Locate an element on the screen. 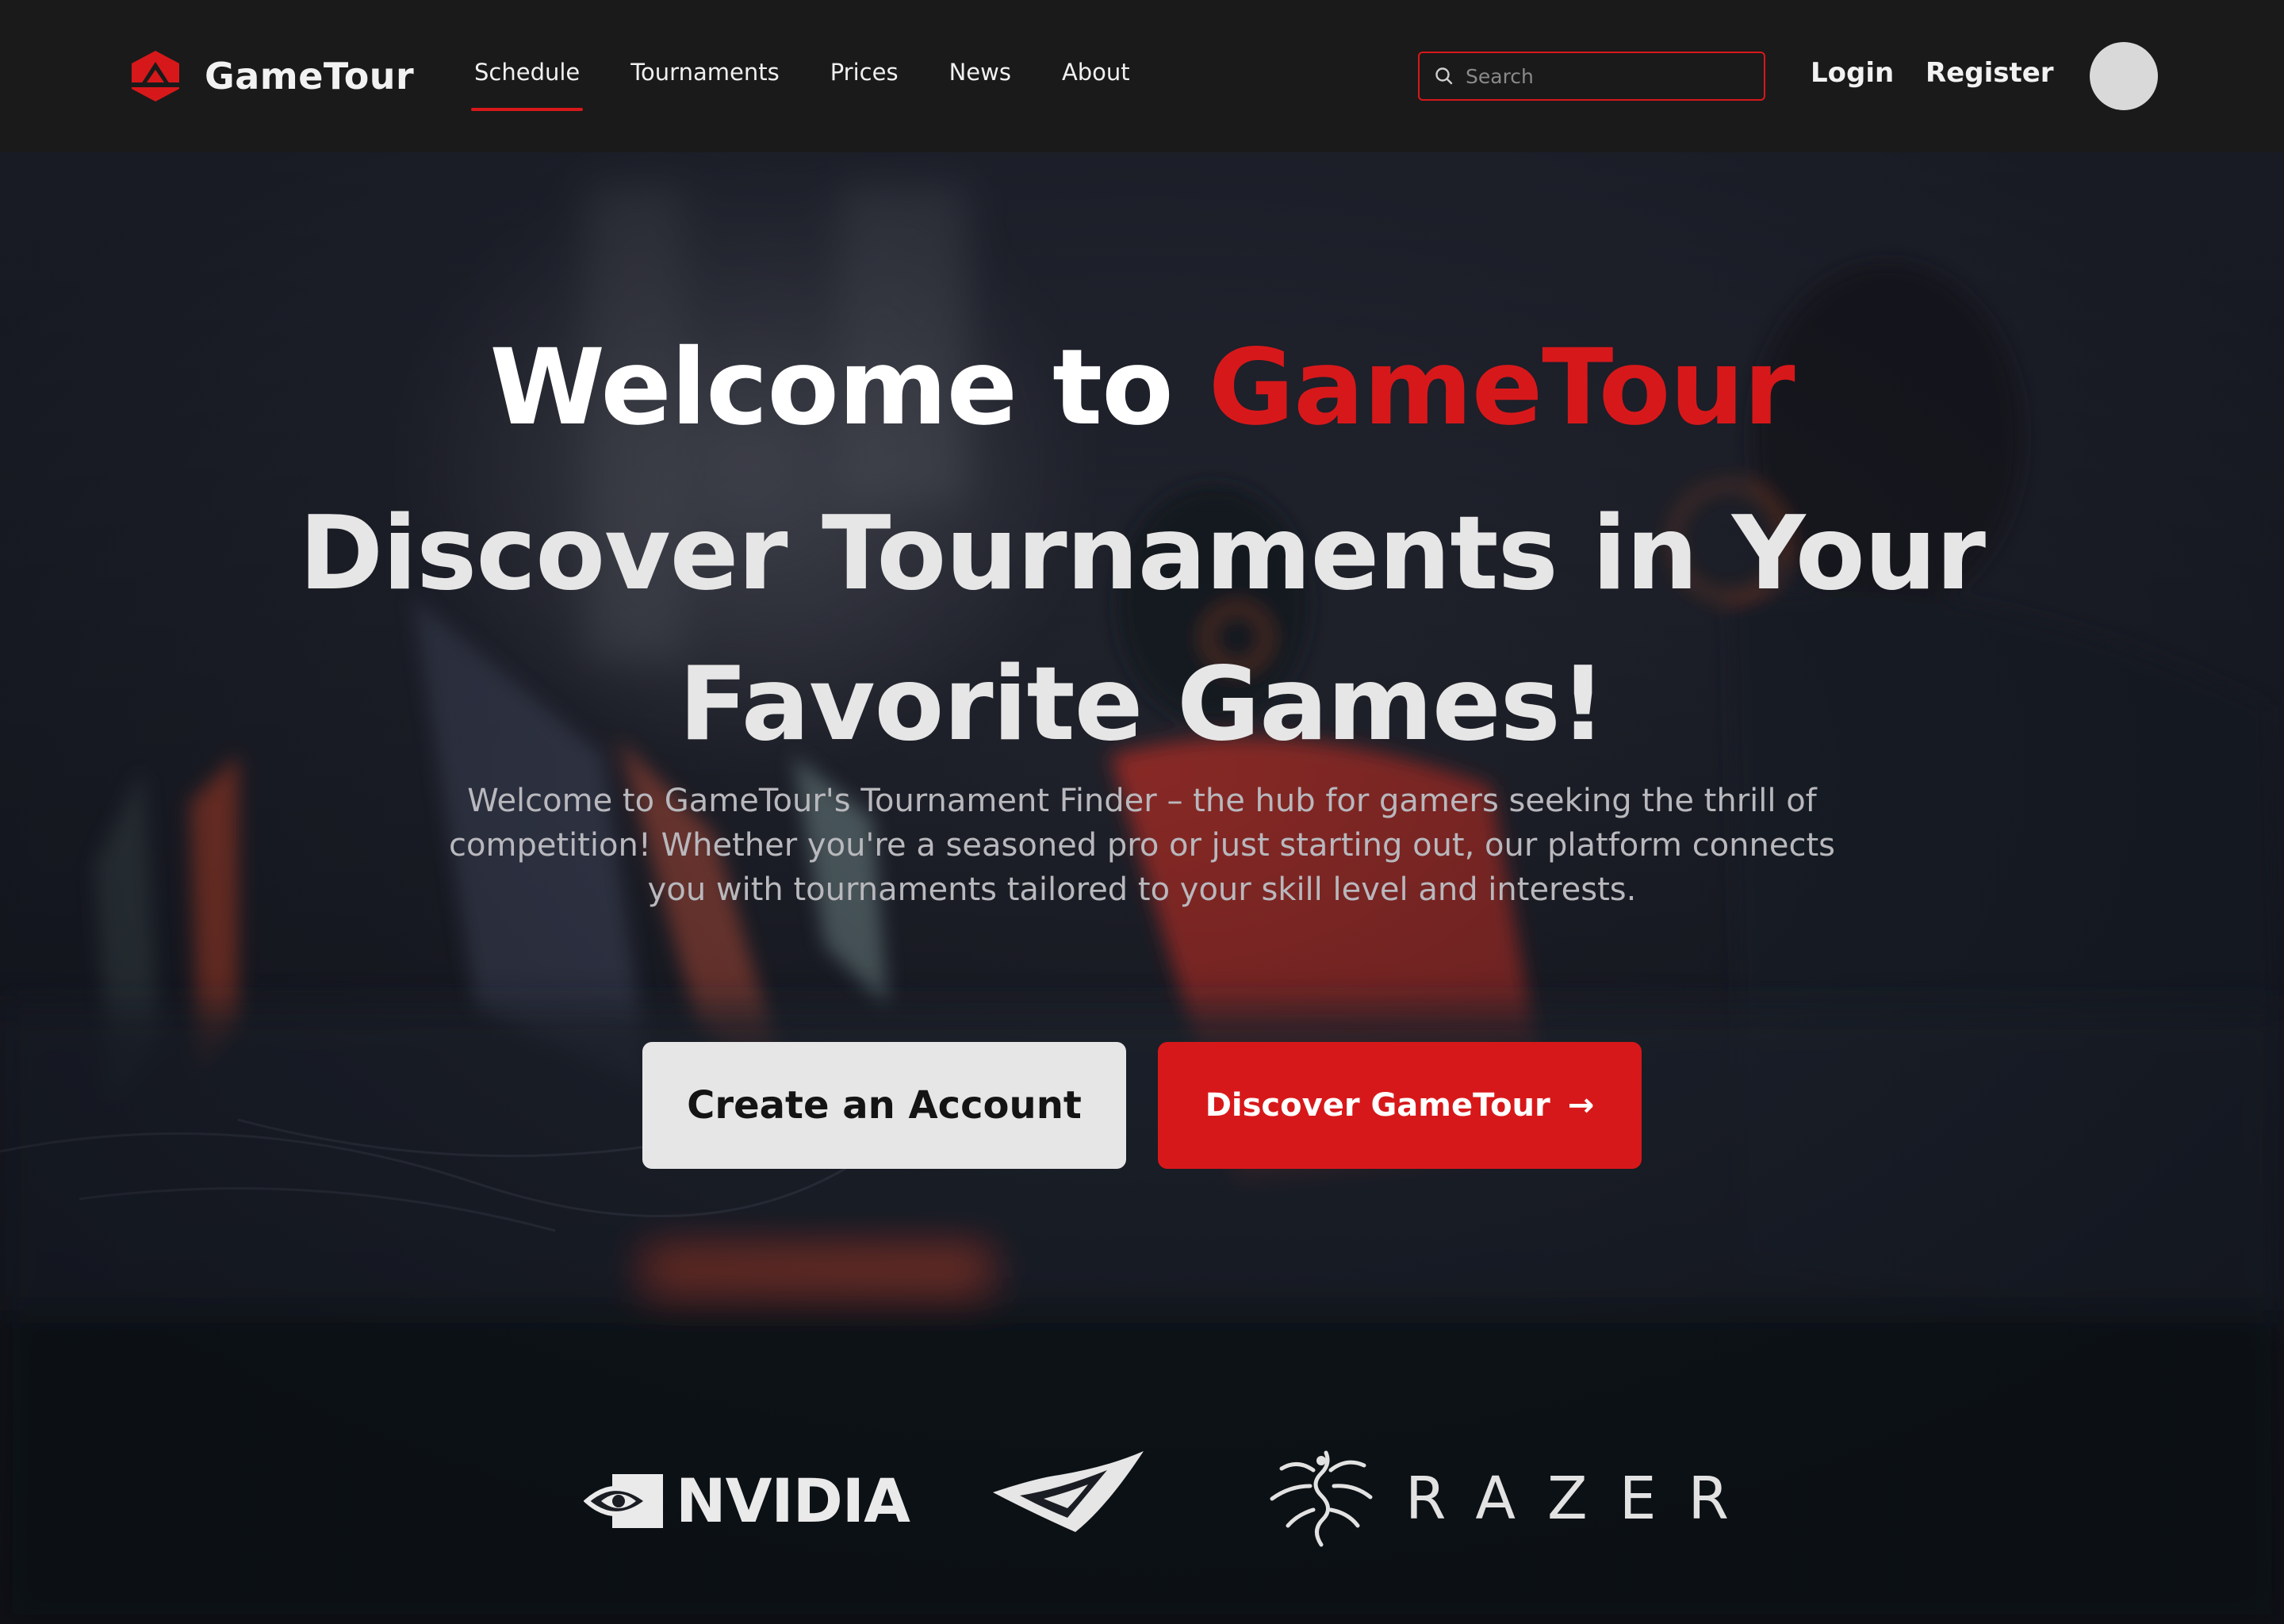 This screenshot has height=1624, width=2284. nvidia-wordmark: NVIDIA is located at coordinates (793, 1500).